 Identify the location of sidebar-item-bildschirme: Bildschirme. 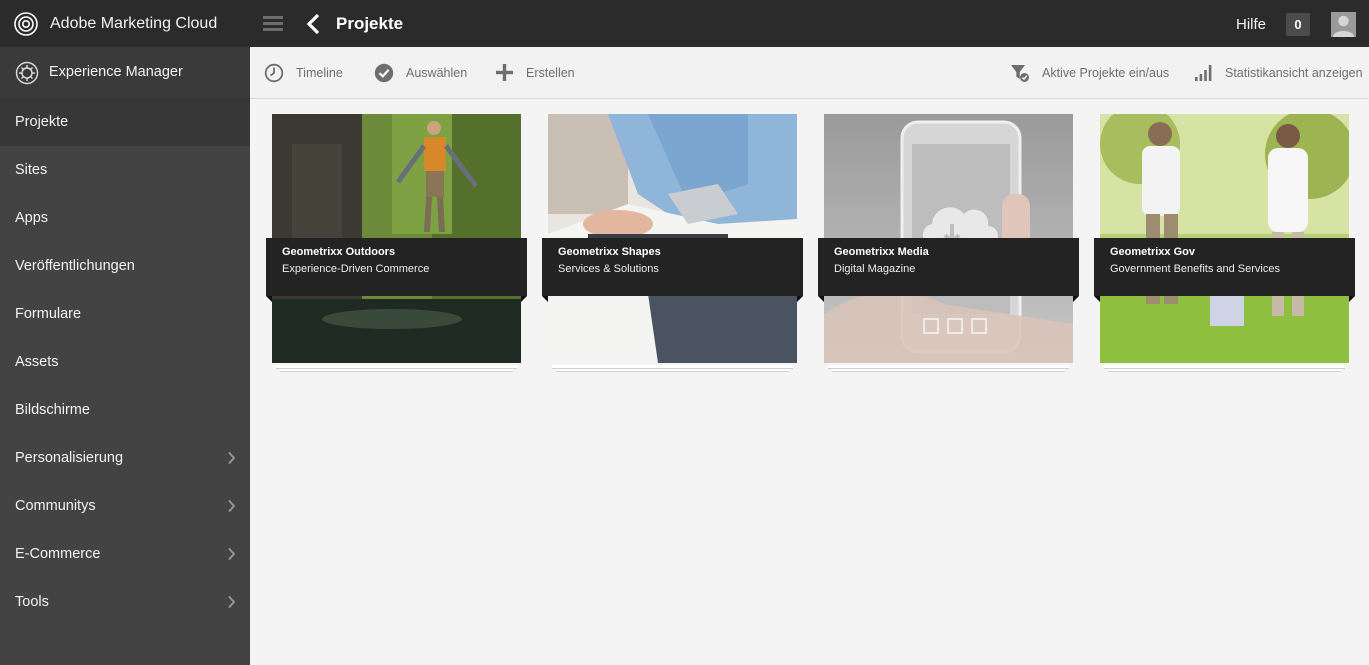
(125, 410).